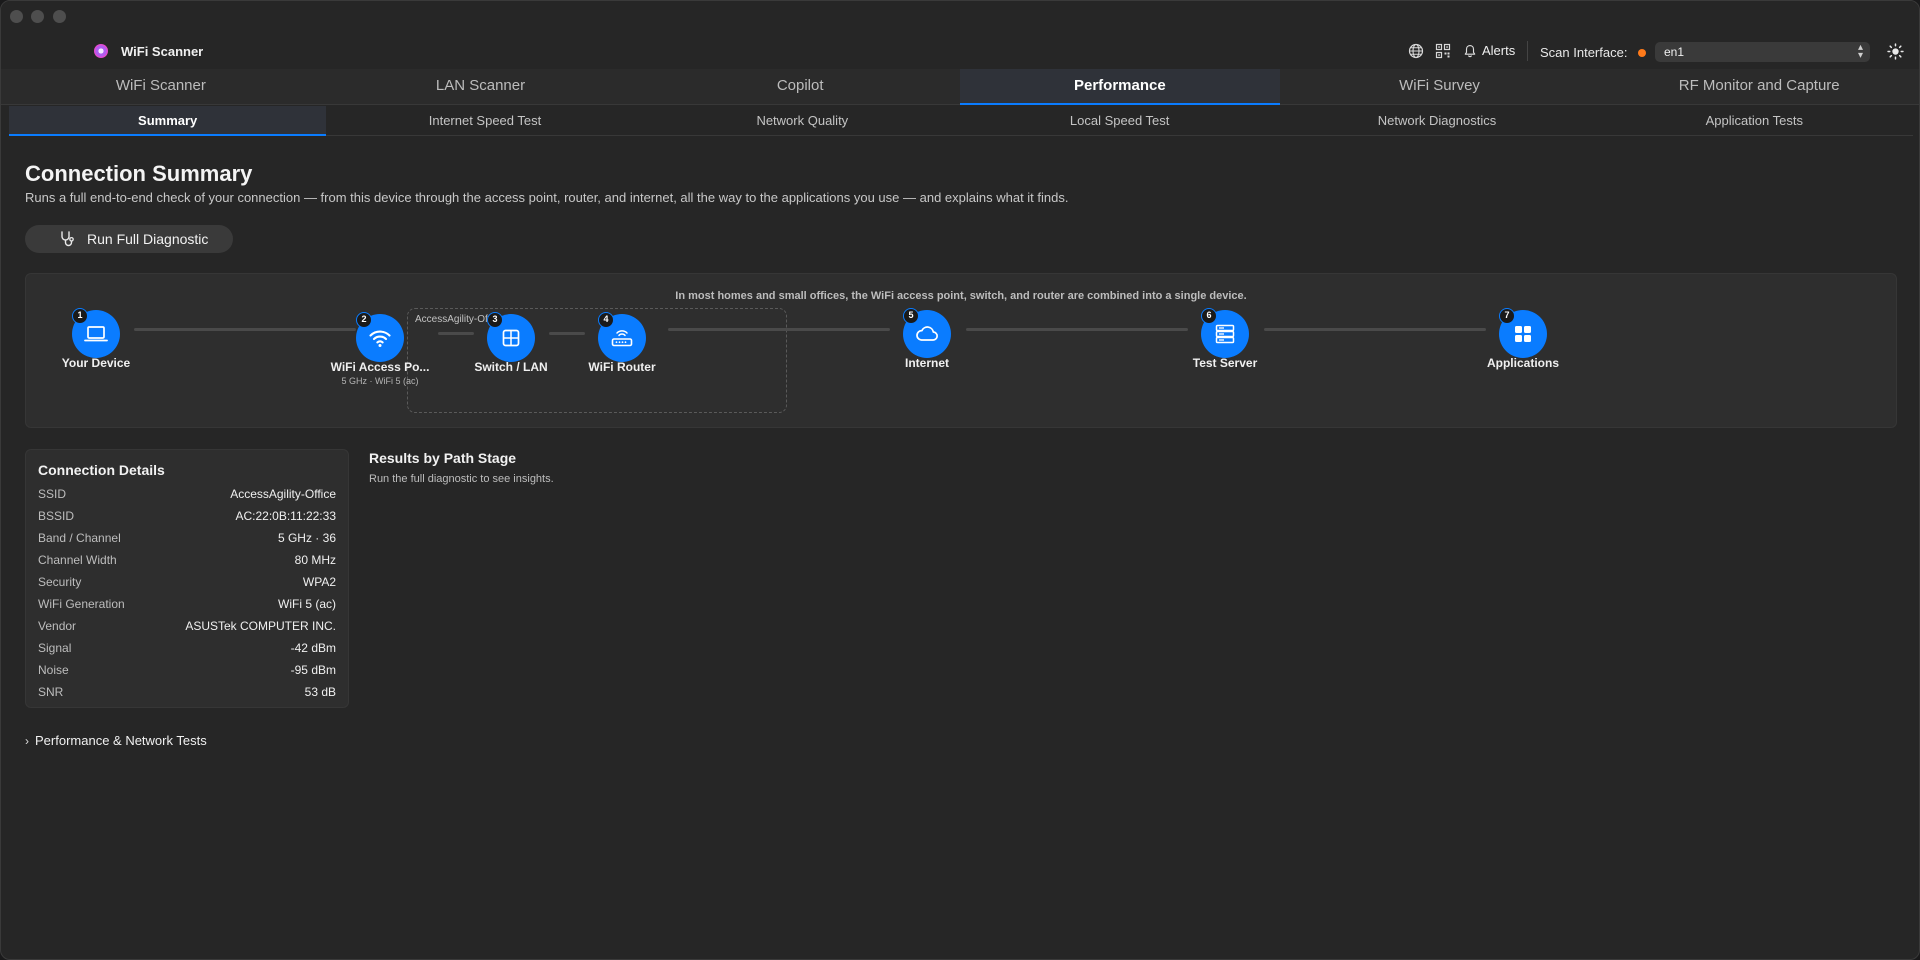  Describe the element at coordinates (52, 494) in the screenshot. I see `detail-key: SSID` at that location.